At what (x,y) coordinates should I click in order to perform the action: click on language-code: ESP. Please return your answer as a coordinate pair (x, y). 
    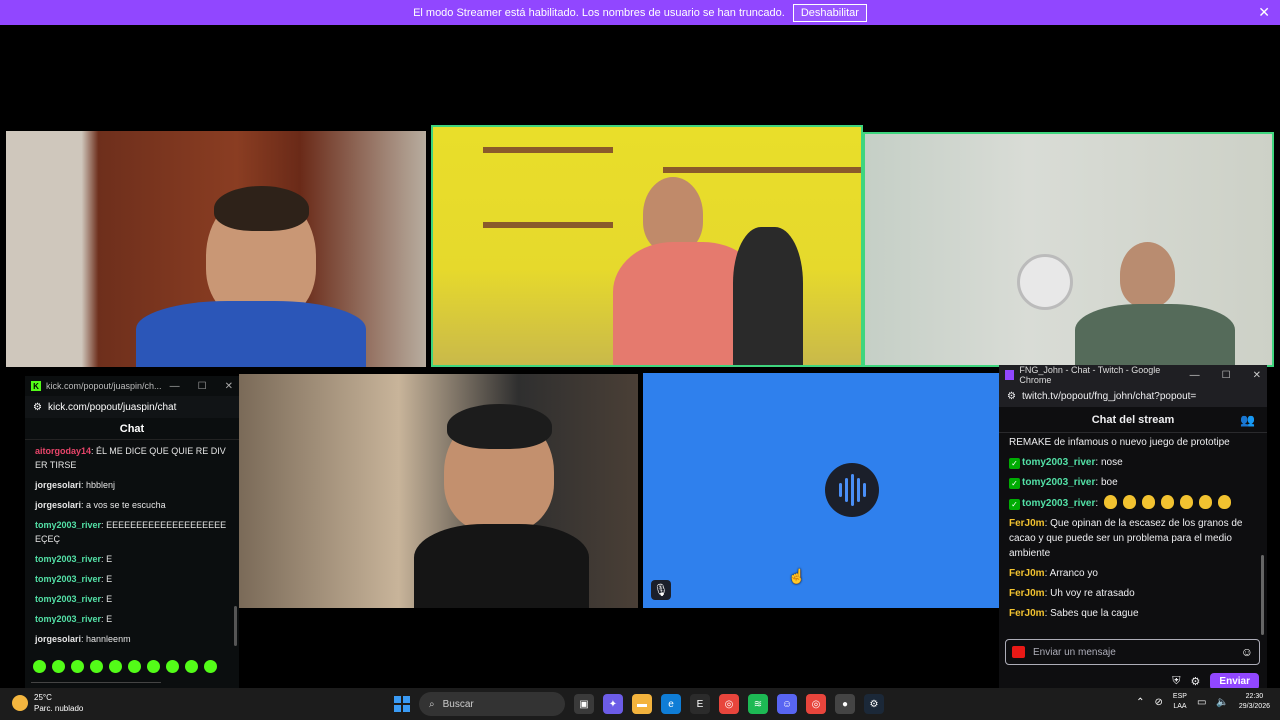
    Looking at the image, I should click on (1179, 696).